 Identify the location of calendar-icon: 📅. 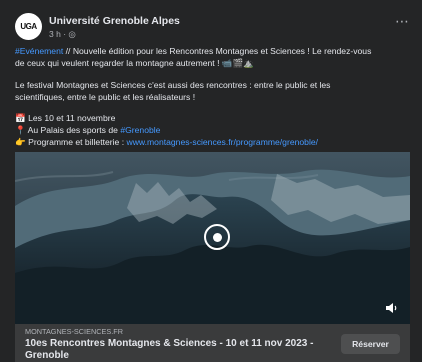
(20, 118).